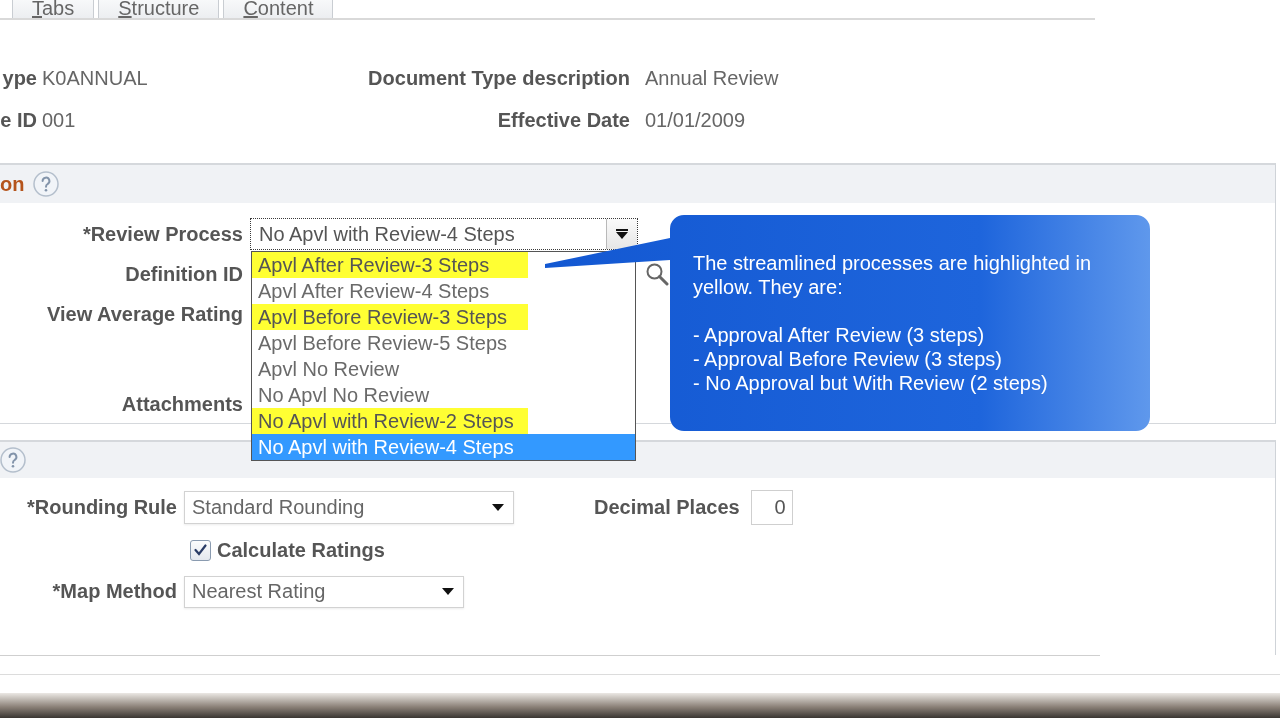 Image resolution: width=1280 pixels, height=720 pixels. What do you see at coordinates (870, 383) in the screenshot?
I see `callout-list-item: - No Approval but With Review (2 steps)` at bounding box center [870, 383].